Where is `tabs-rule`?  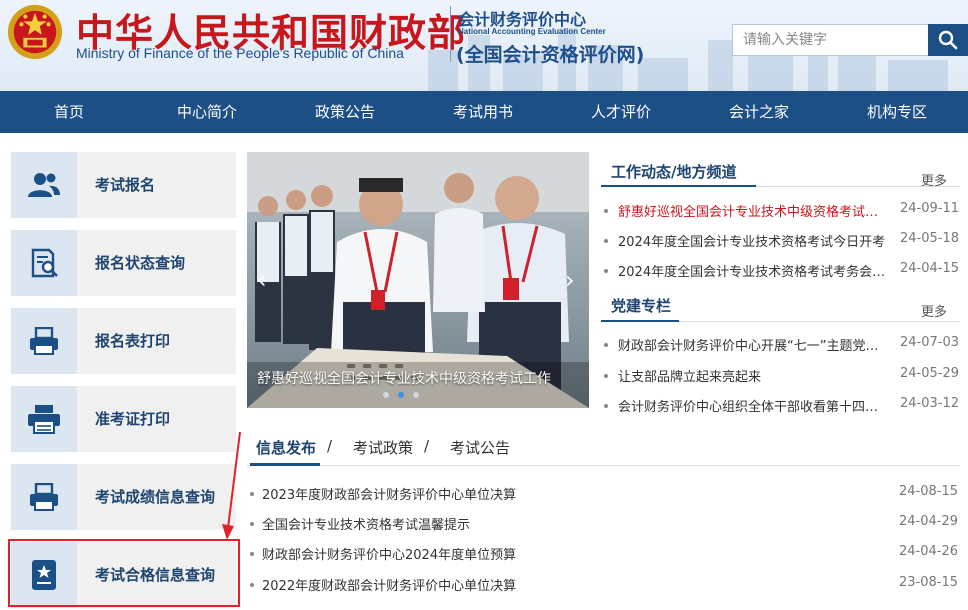
tabs-rule is located at coordinates (603, 465).